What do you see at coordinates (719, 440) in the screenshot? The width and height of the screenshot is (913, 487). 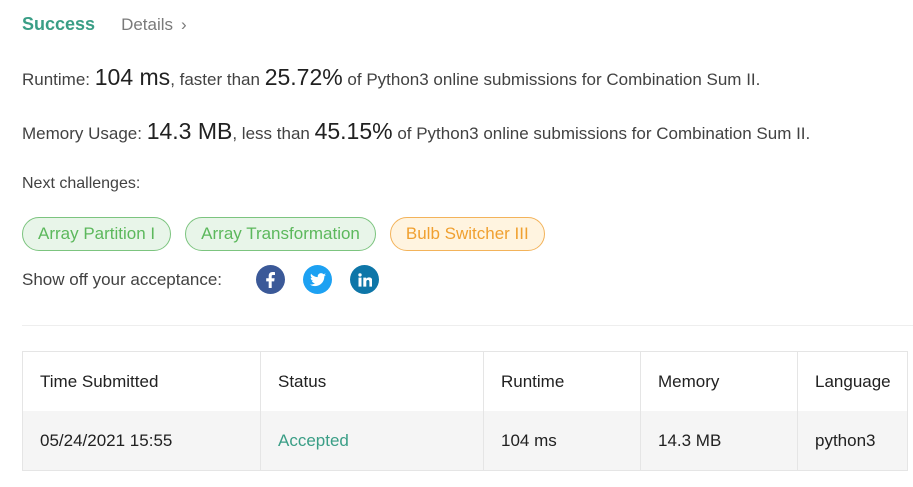 I see `cell-memory: 14.3 MB` at bounding box center [719, 440].